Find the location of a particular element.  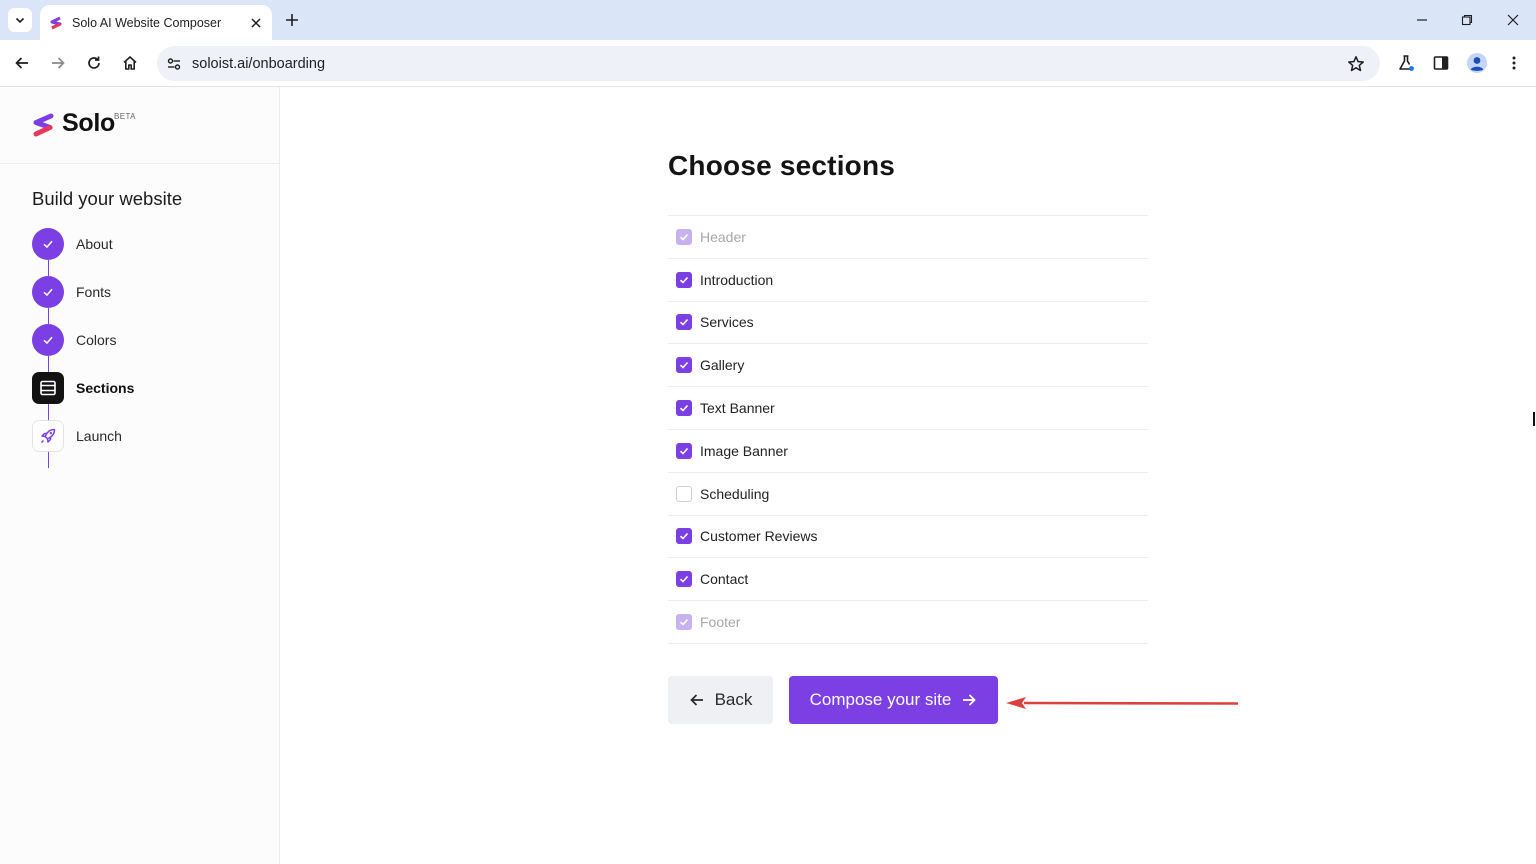

flask-icon is located at coordinates (1406, 63).